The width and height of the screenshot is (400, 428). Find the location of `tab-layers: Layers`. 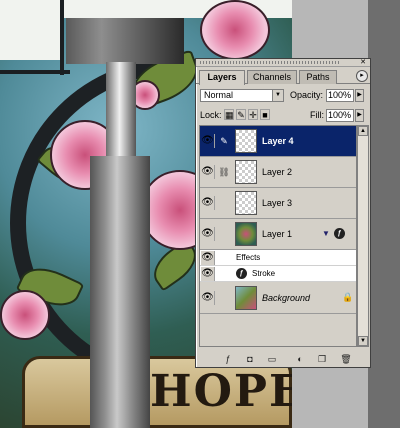

tab-layers: Layers is located at coordinates (222, 77).